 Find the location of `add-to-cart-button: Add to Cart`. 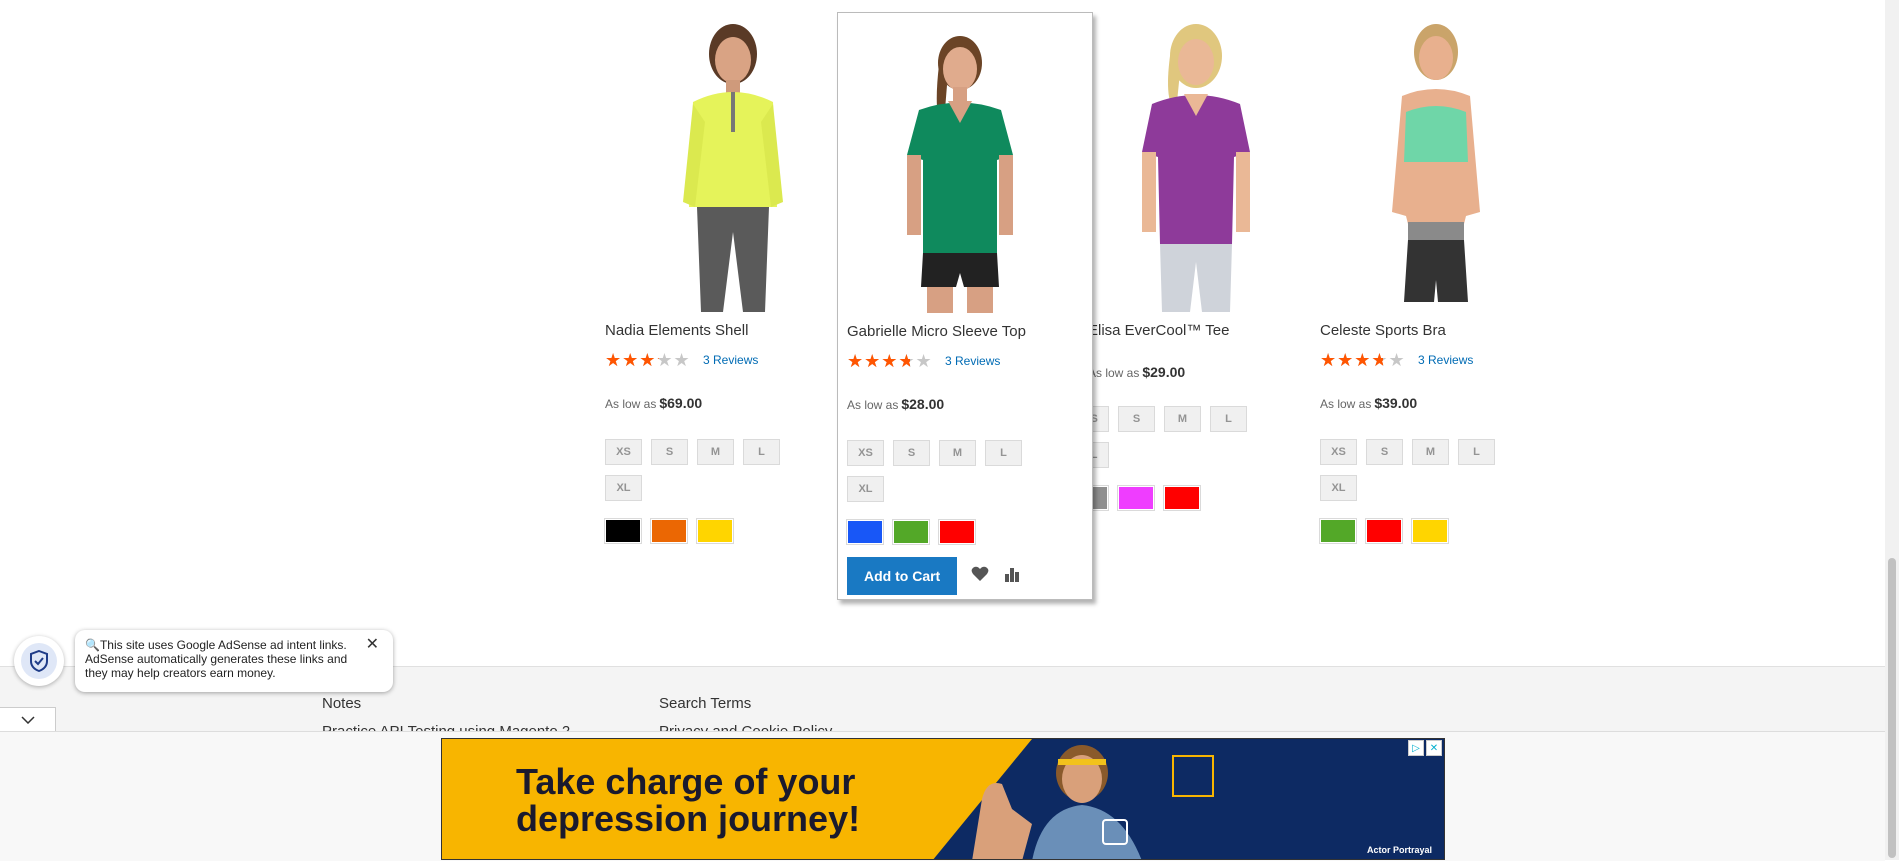

add-to-cart-button: Add to Cart is located at coordinates (902, 576).